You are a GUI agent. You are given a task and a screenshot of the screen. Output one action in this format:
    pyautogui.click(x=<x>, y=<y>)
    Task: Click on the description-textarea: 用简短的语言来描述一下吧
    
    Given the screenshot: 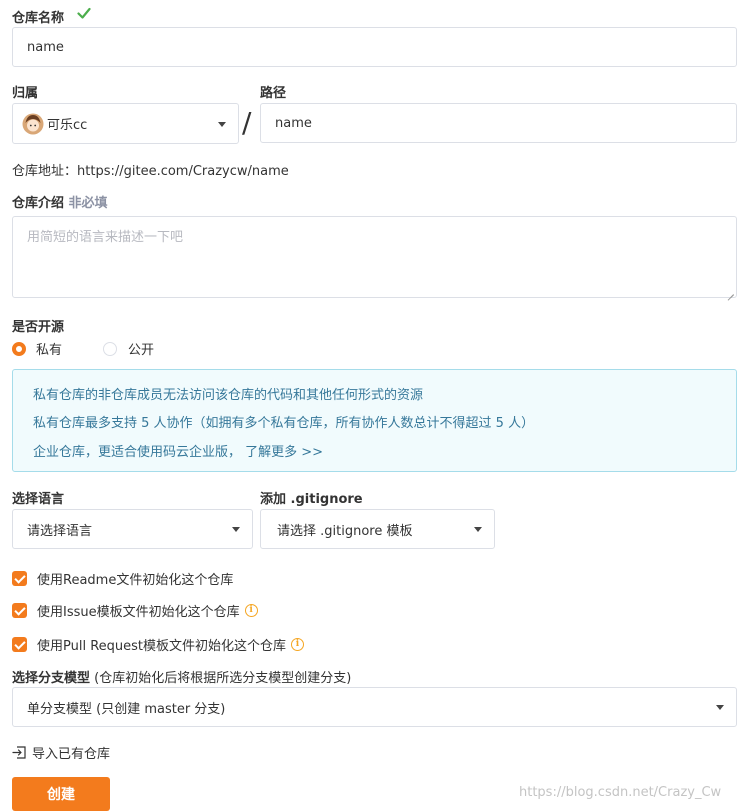 What is the action you would take?
    pyautogui.click(x=374, y=257)
    